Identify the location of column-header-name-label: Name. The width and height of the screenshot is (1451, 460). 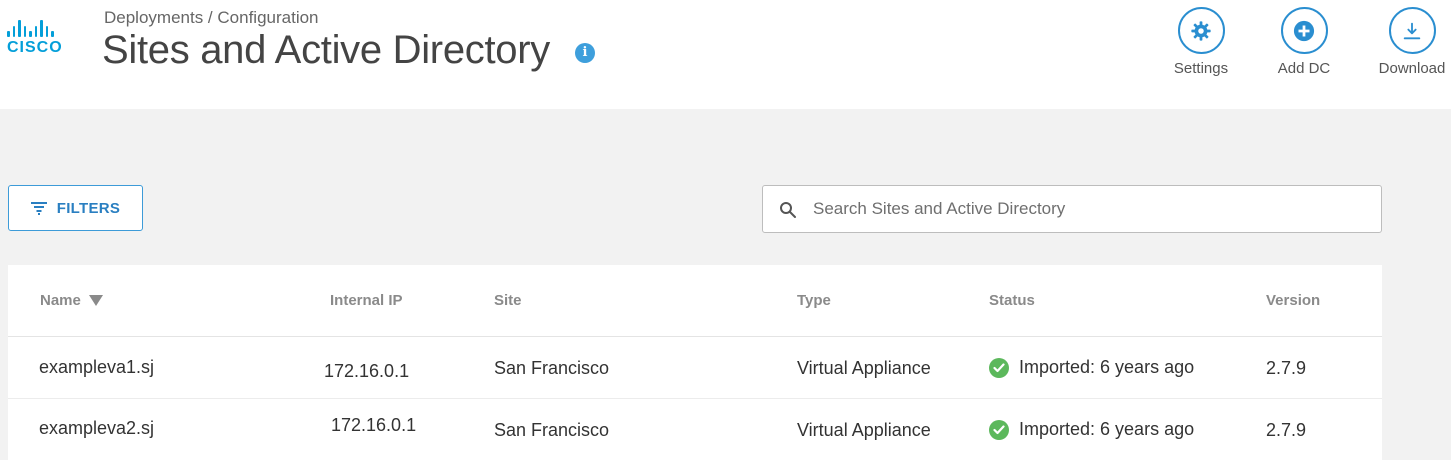
(60, 300).